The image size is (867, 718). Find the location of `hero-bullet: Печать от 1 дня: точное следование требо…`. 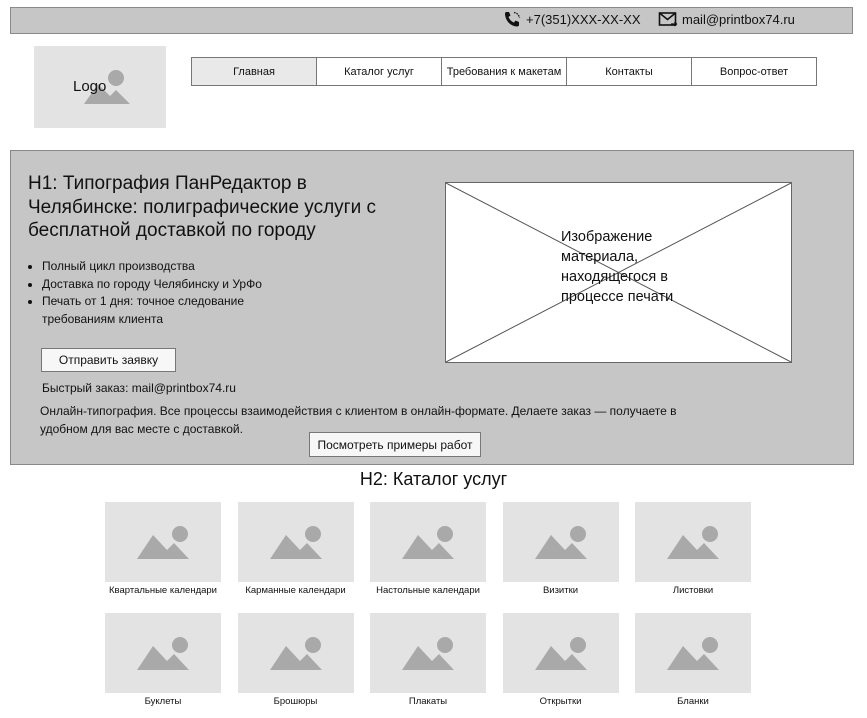

hero-bullet: Печать от 1 дня: точное следование требо… is located at coordinates (155, 310).